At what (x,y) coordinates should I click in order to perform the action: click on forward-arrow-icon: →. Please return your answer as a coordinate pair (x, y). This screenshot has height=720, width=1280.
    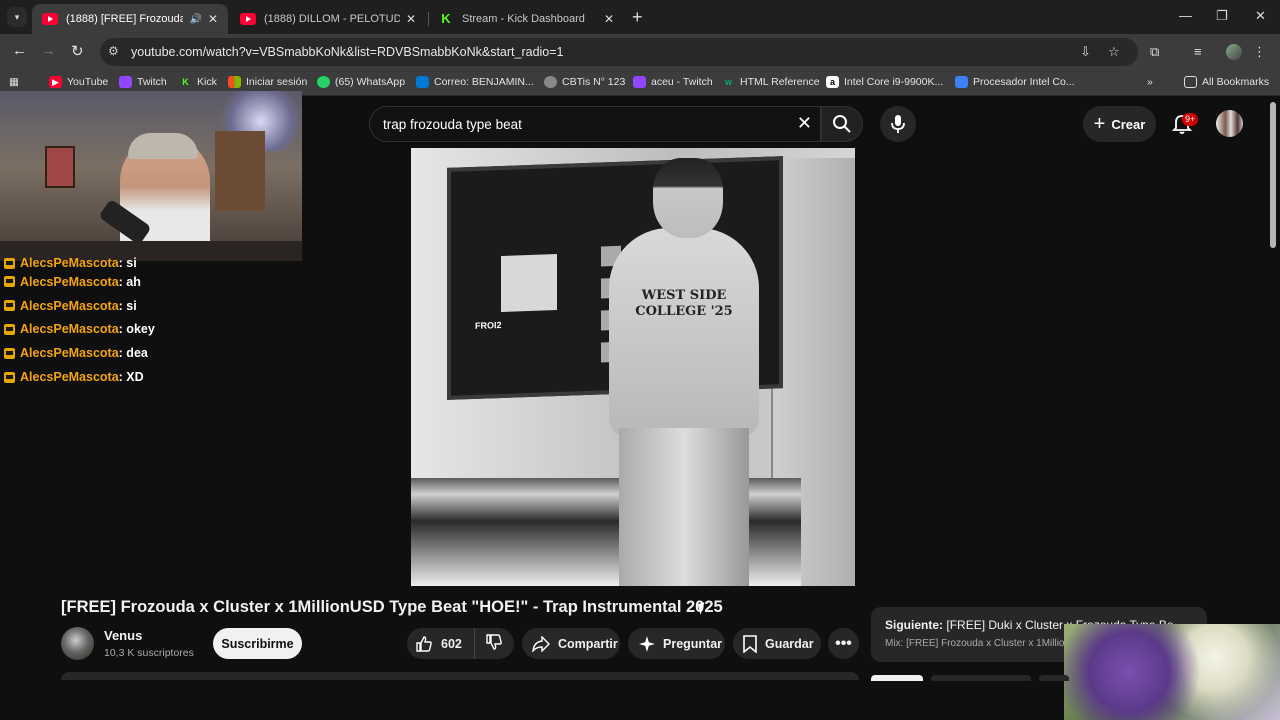
    Looking at the image, I should click on (48, 50).